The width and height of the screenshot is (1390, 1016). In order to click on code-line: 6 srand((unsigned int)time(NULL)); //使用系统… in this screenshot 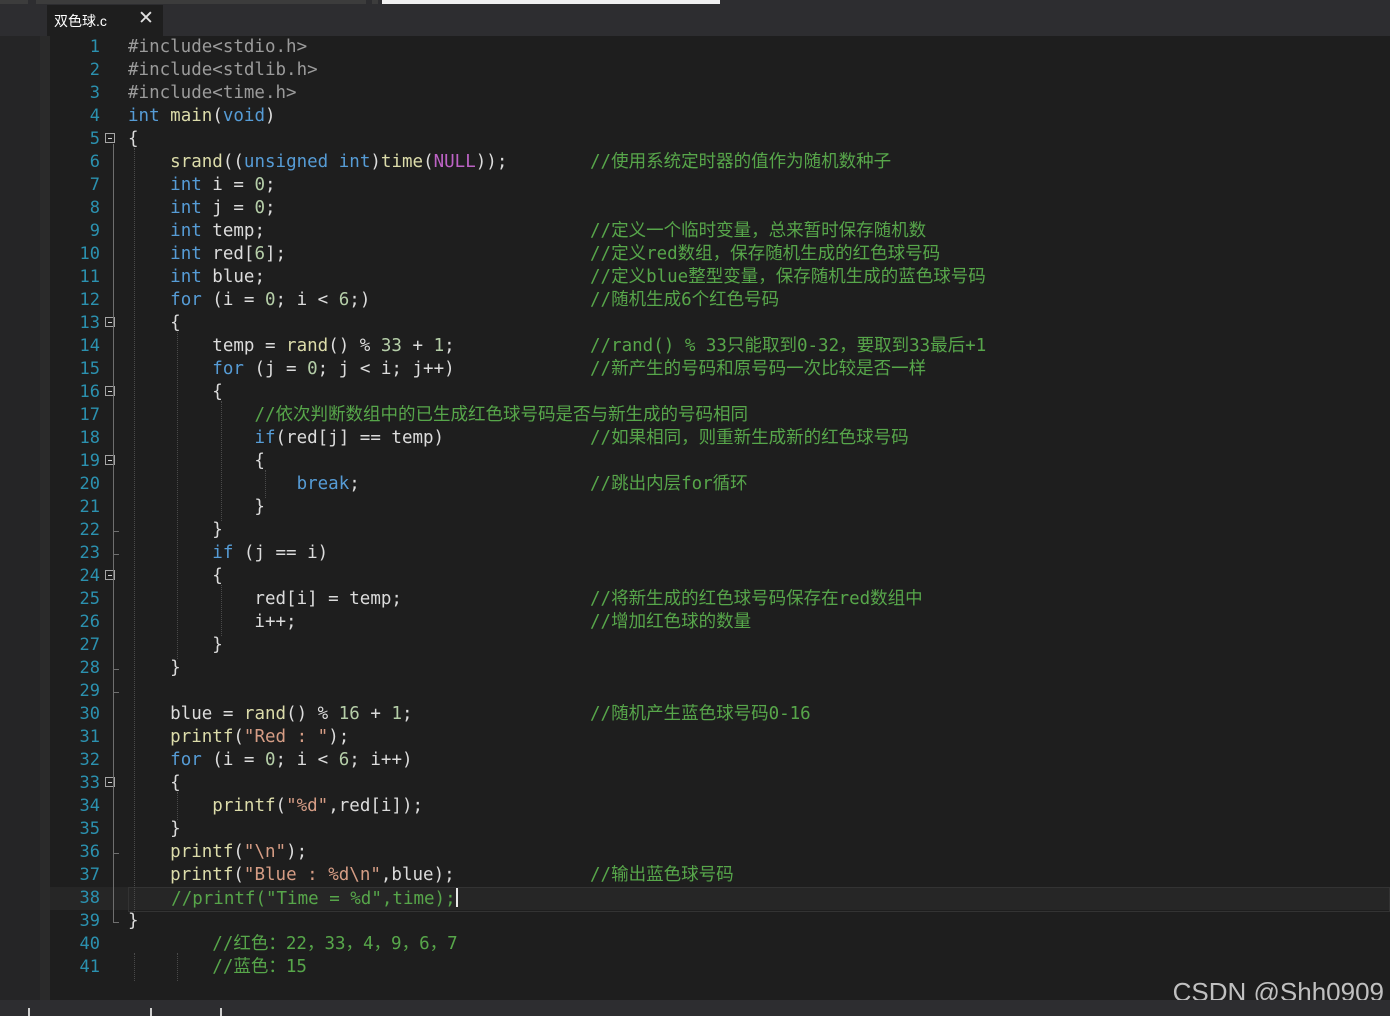, I will do `click(720, 162)`.